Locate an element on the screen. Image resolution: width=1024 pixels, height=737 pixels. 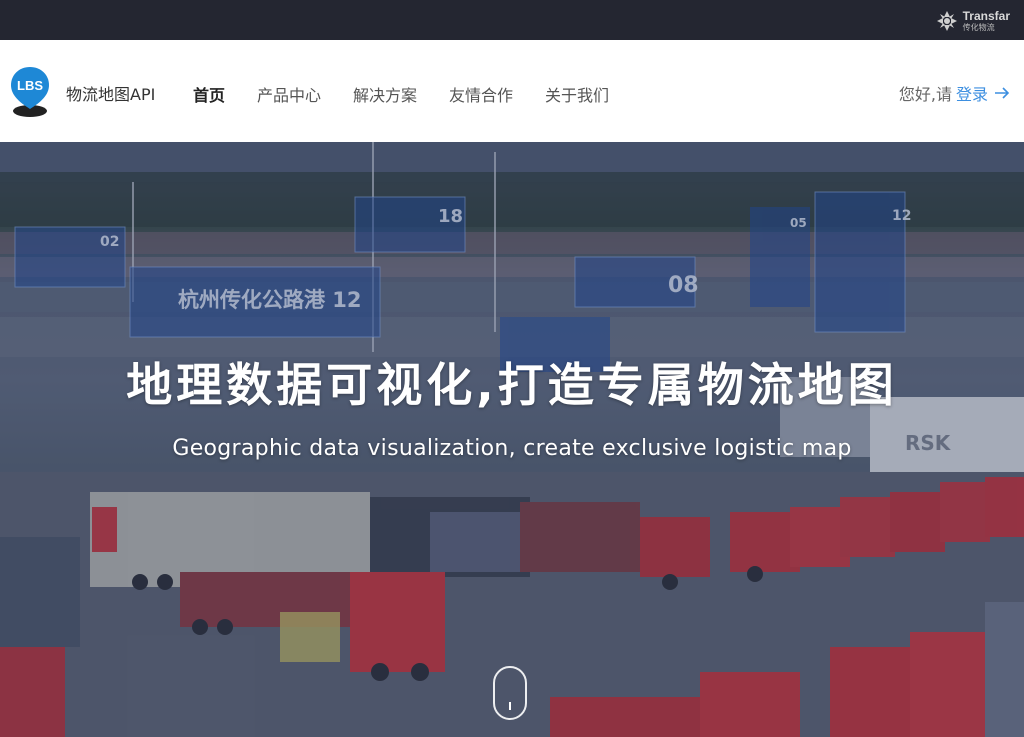
transfar-mark-icon is located at coordinates (946, 21).